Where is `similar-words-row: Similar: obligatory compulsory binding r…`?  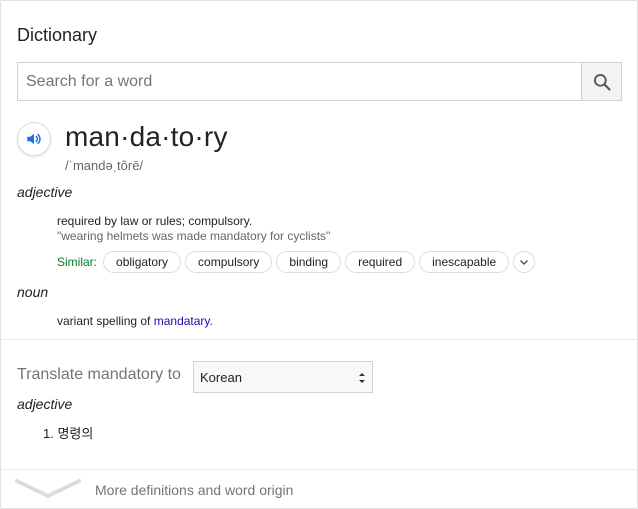
similar-words-row: Similar: obligatory compulsory binding r… is located at coordinates (296, 262).